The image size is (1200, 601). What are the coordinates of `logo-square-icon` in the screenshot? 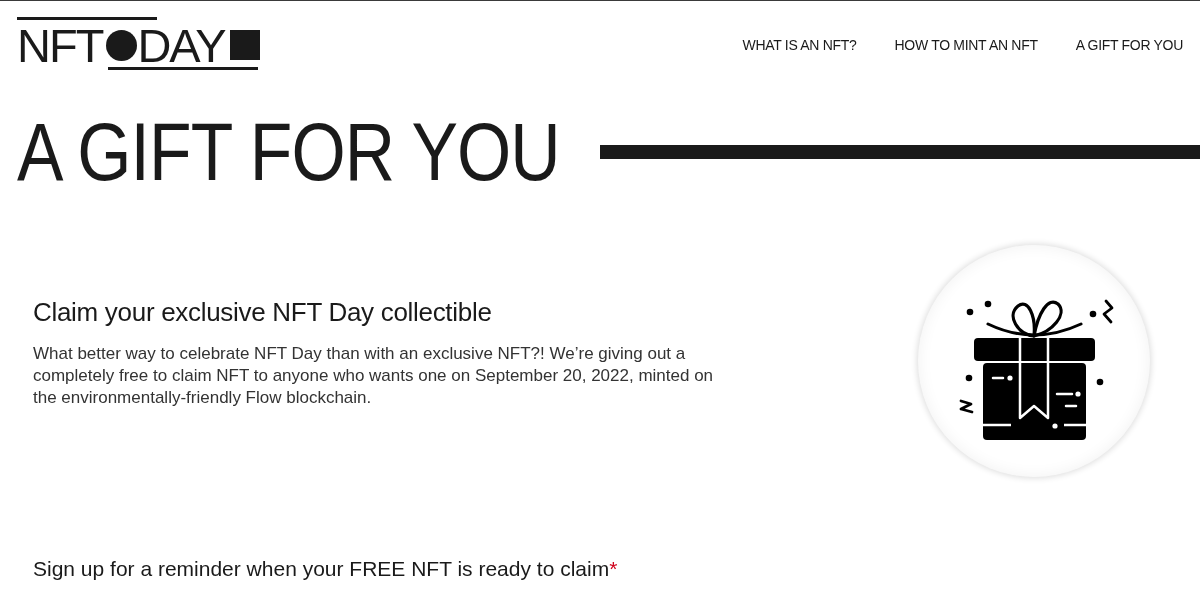 It's located at (244, 45).